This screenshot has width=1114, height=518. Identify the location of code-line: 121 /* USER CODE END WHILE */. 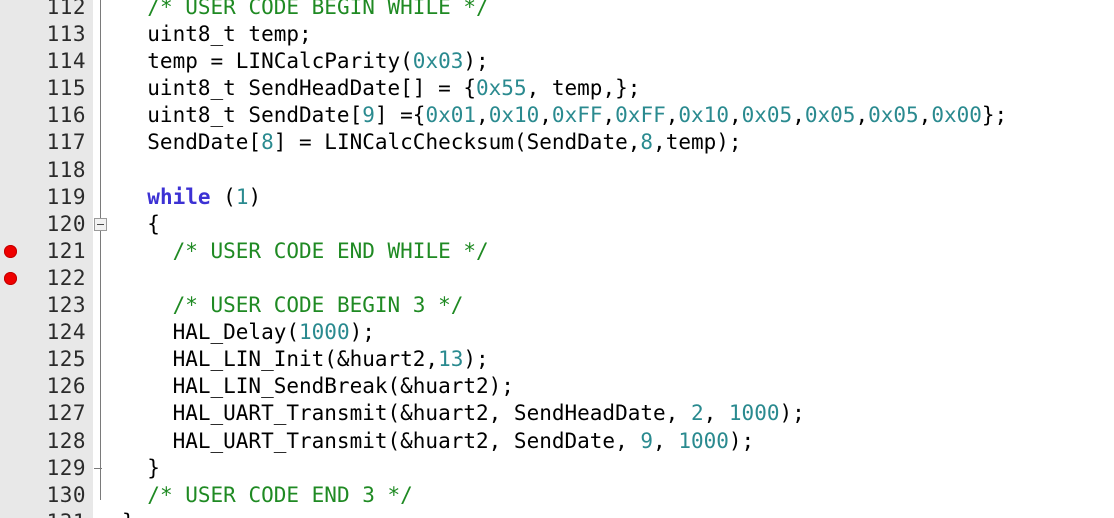
(557, 251).